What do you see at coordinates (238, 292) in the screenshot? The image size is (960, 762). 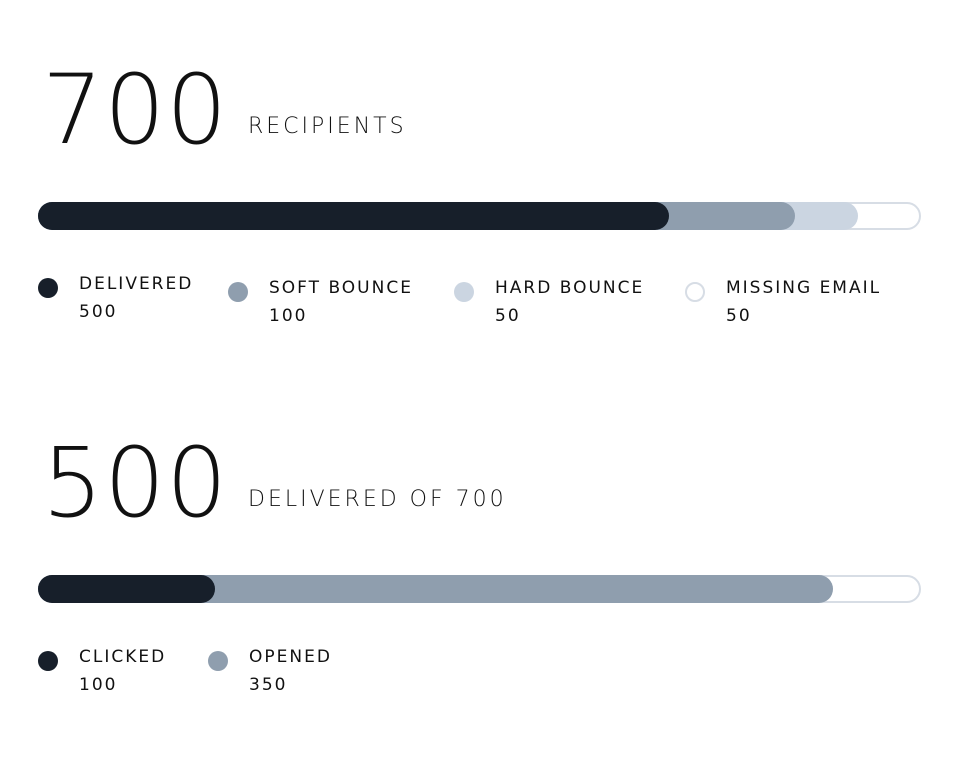 I see `soft-bounce-dot-icon` at bounding box center [238, 292].